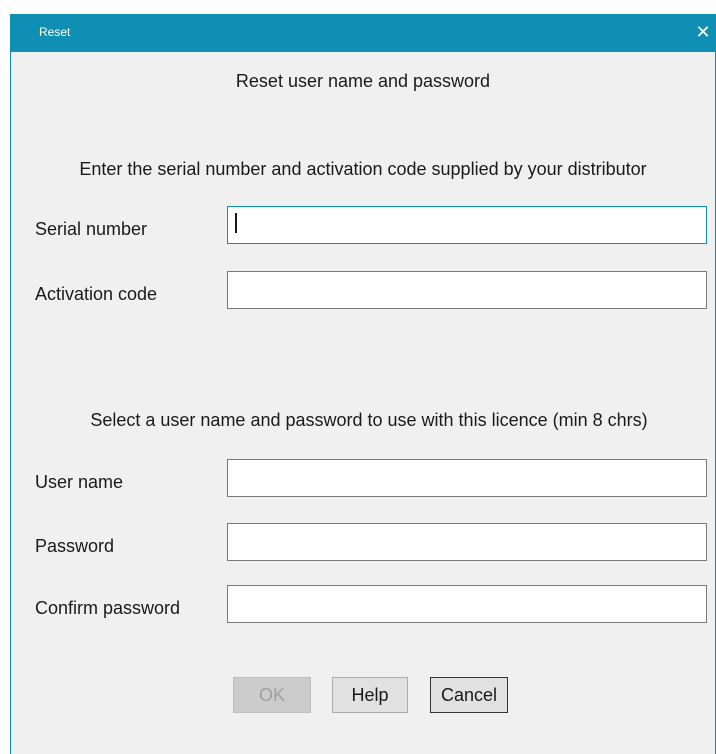  Describe the element at coordinates (363, 33) in the screenshot. I see `title-bar: Reset ✕` at that location.